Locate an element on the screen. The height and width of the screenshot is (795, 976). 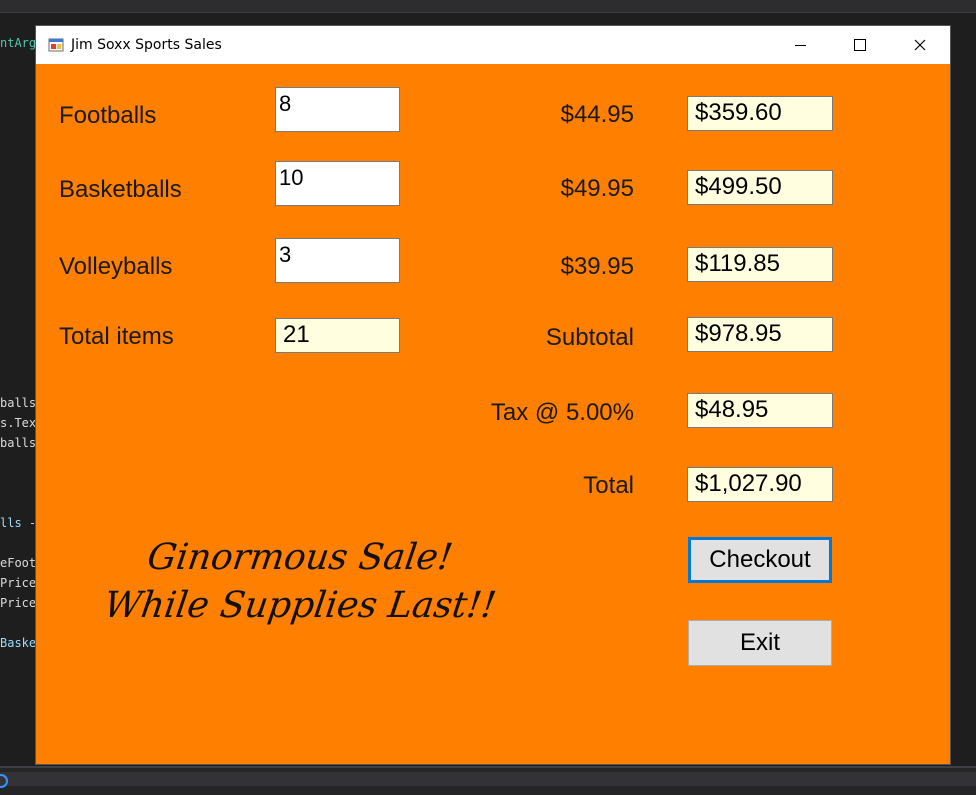
code-line: lls - is located at coordinates (18, 523).